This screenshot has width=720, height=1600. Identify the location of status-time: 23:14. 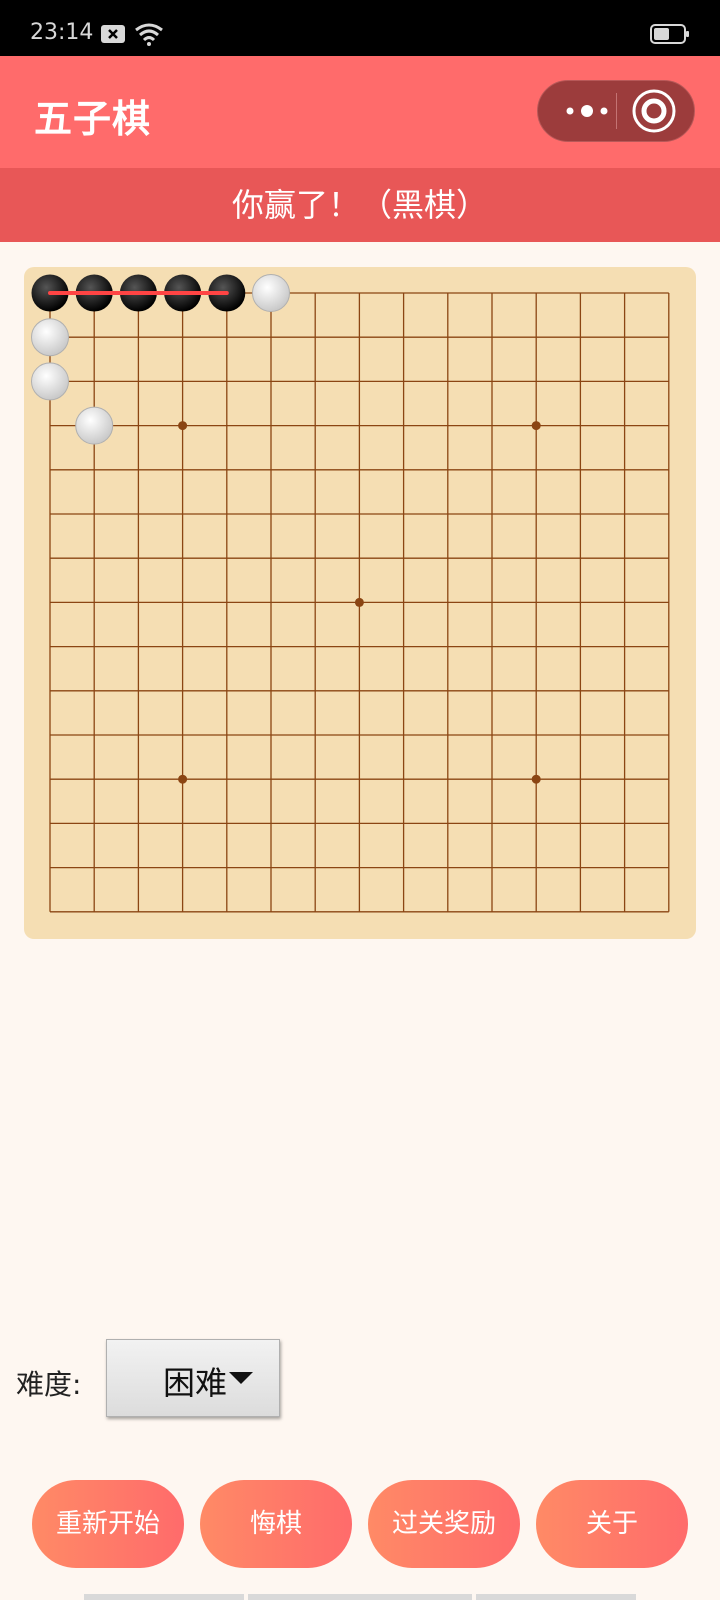
(62, 32).